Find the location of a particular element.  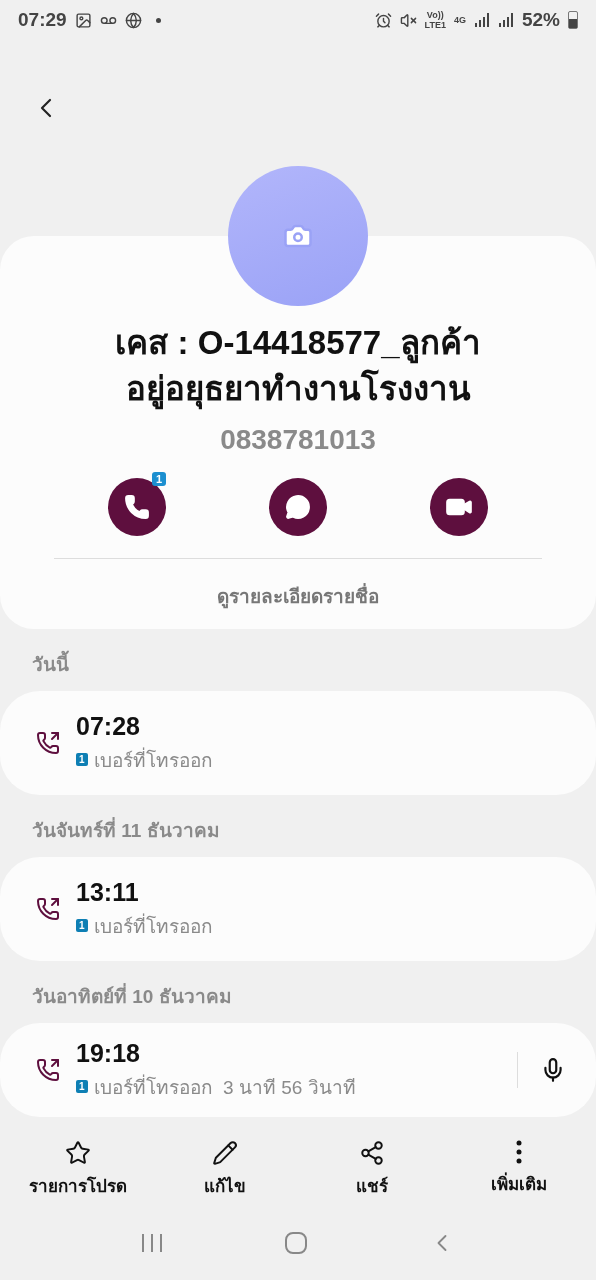

mute-icon is located at coordinates (408, 20).